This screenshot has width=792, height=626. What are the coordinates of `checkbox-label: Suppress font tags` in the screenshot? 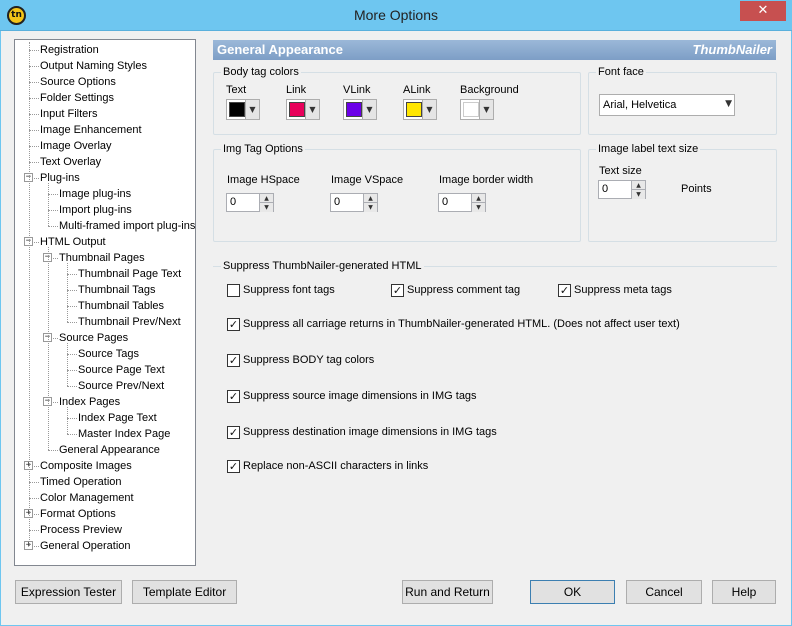 It's located at (289, 290).